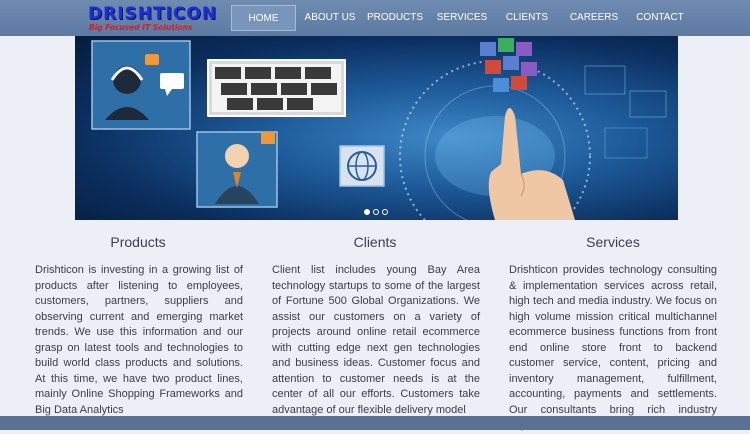 This screenshot has width=750, height=434. Describe the element at coordinates (462, 18) in the screenshot. I see `nav-services: SERVICES` at that location.